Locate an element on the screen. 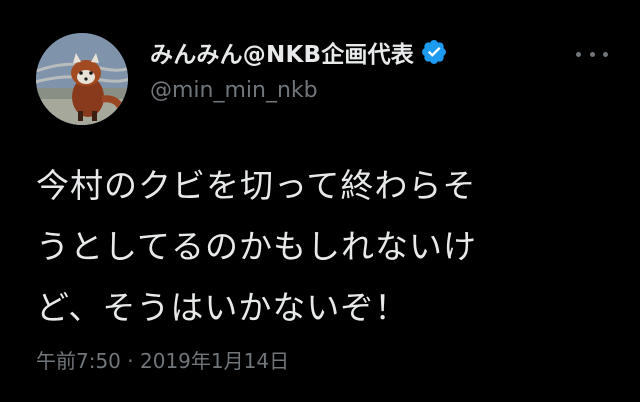 Image resolution: width=640 pixels, height=402 pixels. author-handle: @min_min_nkb is located at coordinates (234, 90).